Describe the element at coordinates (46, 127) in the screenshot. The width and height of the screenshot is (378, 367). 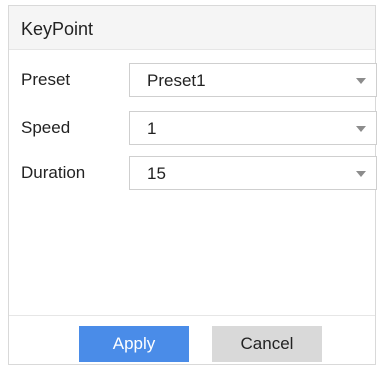
I see `speed-label: Speed` at that location.